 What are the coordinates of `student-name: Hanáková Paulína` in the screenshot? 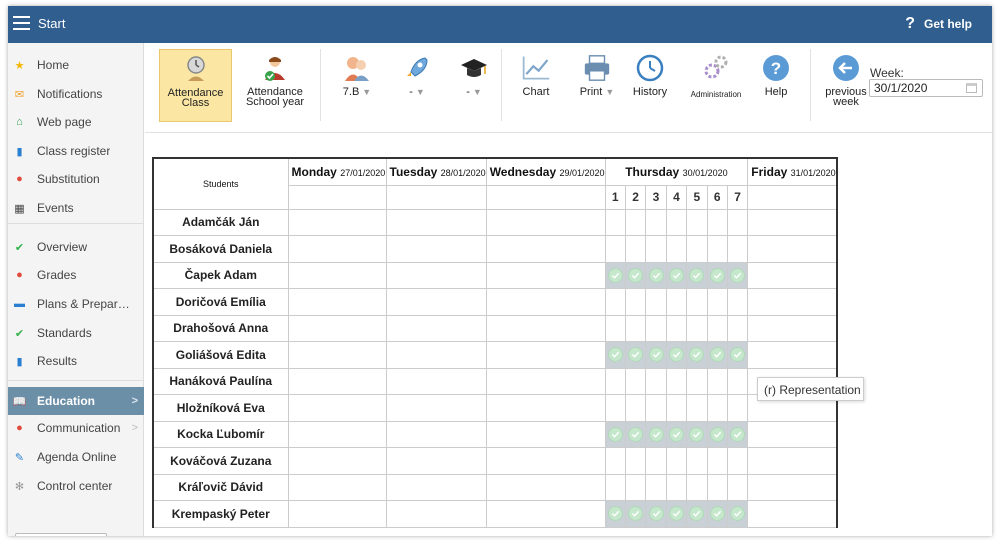 It's located at (220, 381).